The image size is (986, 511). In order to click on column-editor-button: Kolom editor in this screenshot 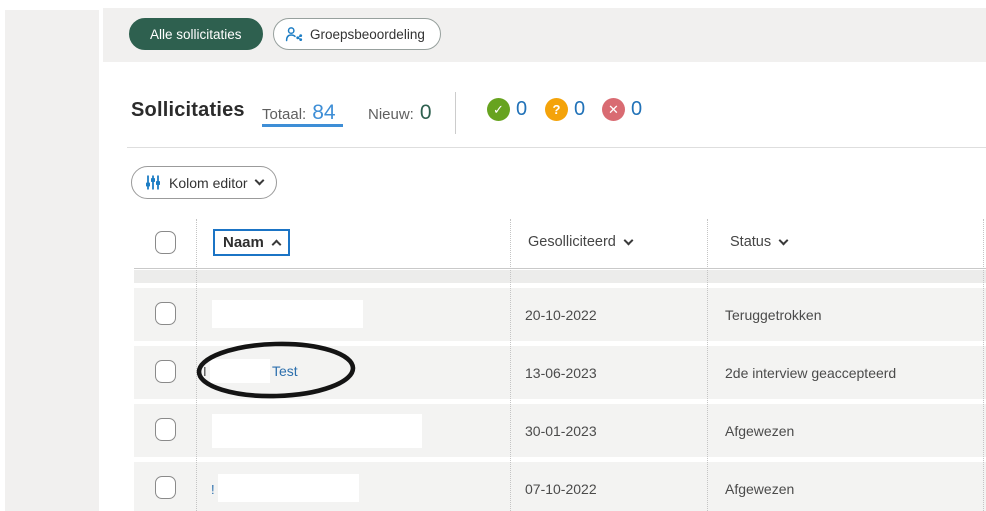, I will do `click(204, 182)`.